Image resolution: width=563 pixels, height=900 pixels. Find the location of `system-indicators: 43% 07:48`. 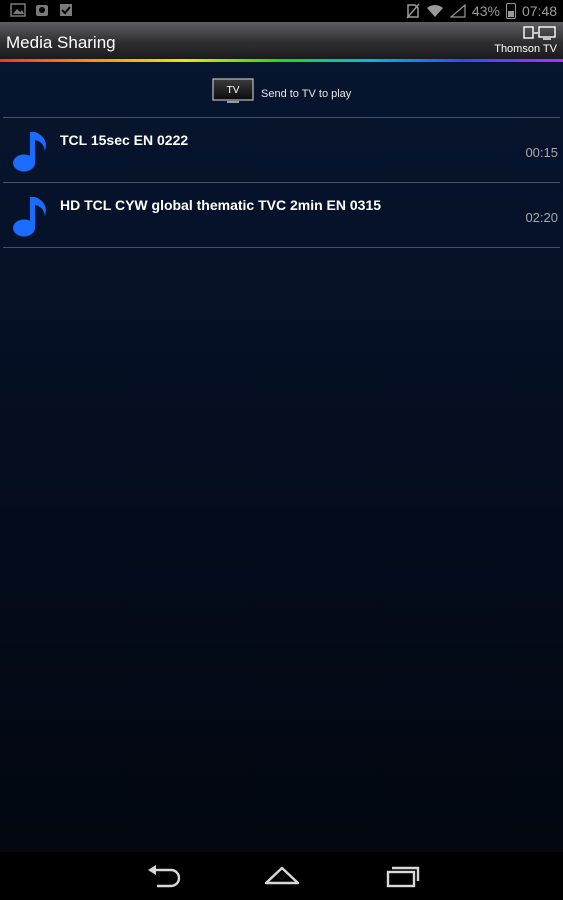

system-indicators: 43% 07:48 is located at coordinates (481, 11).